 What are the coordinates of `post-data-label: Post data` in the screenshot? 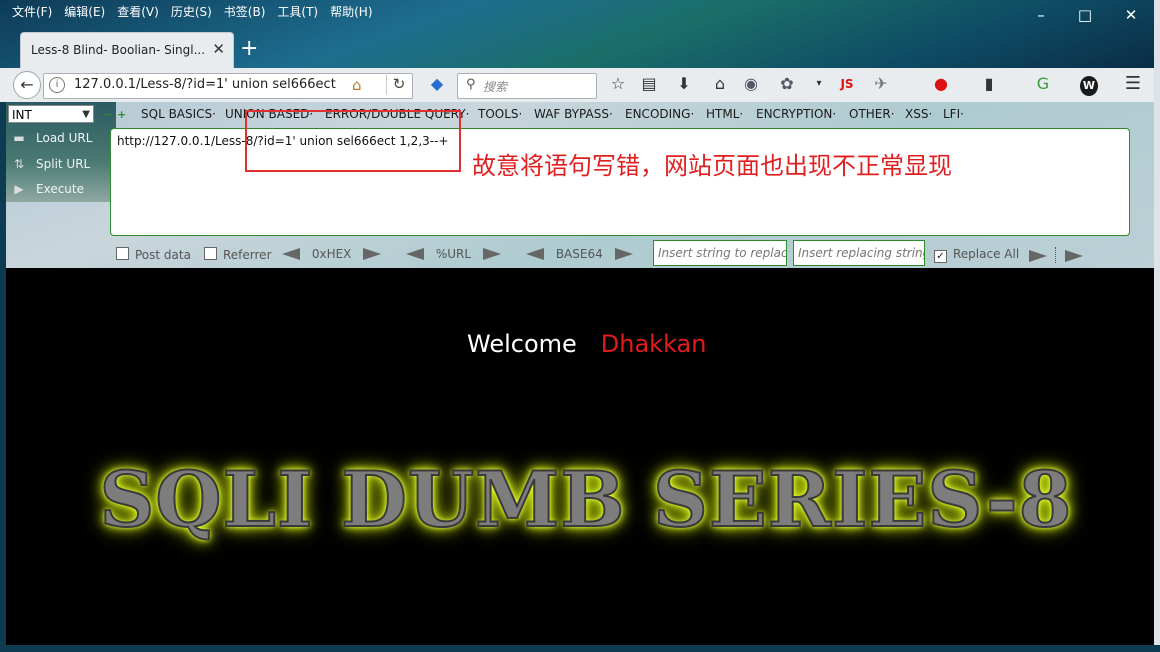 It's located at (163, 255).